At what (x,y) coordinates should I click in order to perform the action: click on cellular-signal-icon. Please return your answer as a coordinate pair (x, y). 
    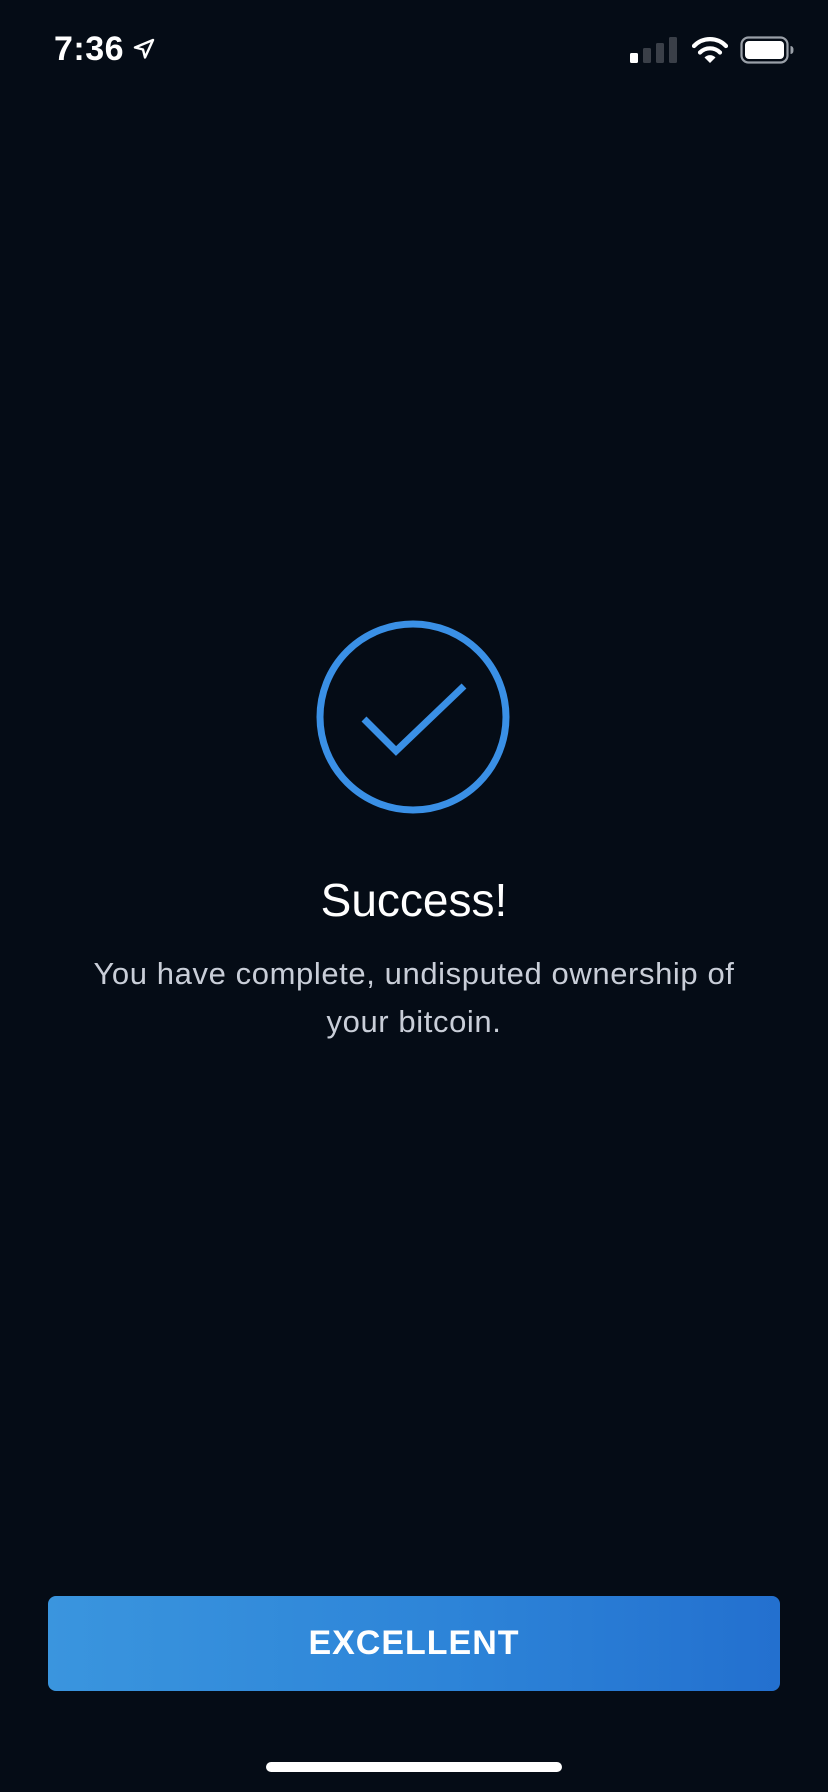
    Looking at the image, I should click on (653, 50).